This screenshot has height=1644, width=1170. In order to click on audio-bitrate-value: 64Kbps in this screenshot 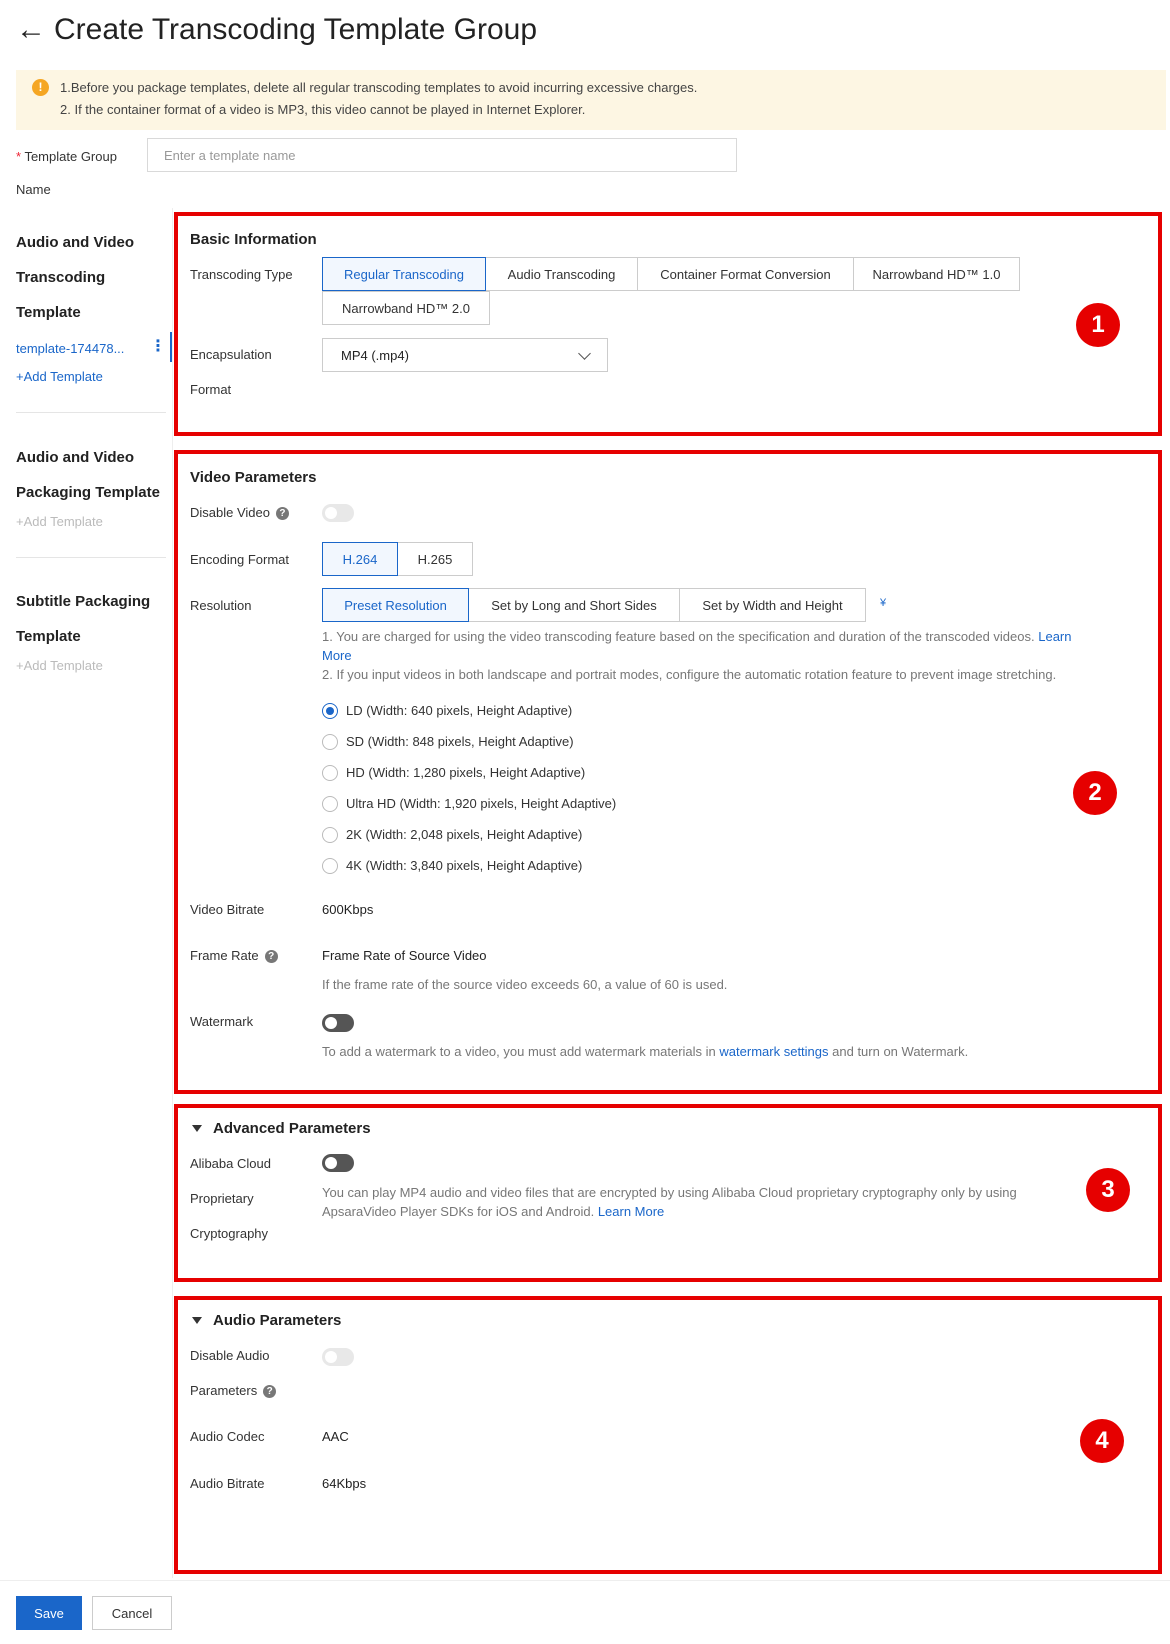, I will do `click(344, 1483)`.